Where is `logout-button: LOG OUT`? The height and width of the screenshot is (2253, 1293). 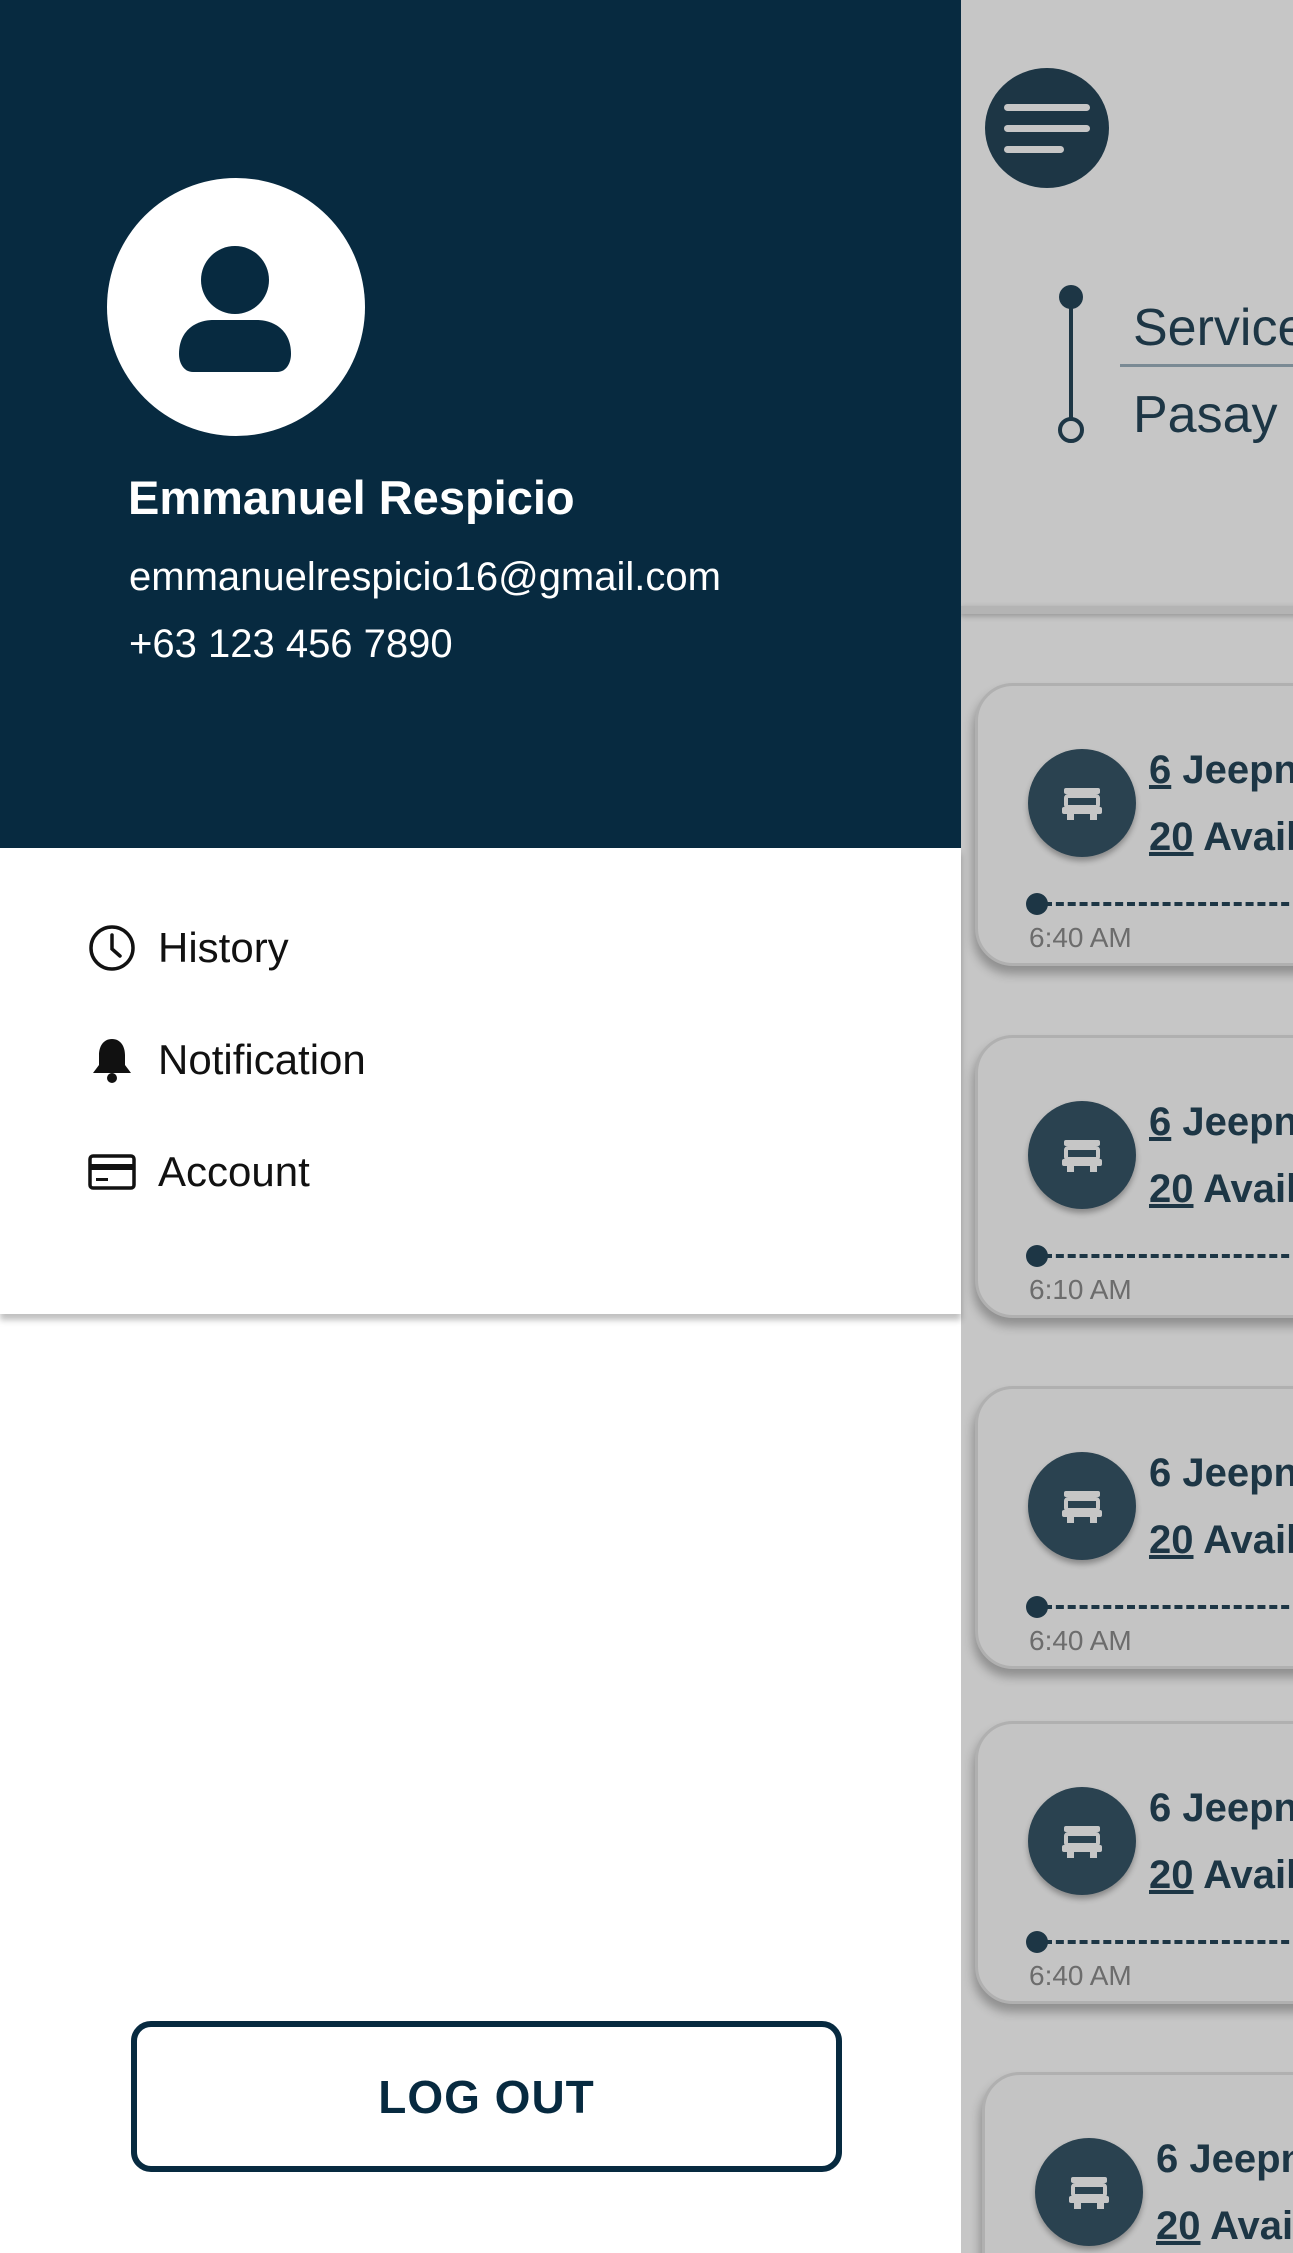 logout-button: LOG OUT is located at coordinates (486, 2096).